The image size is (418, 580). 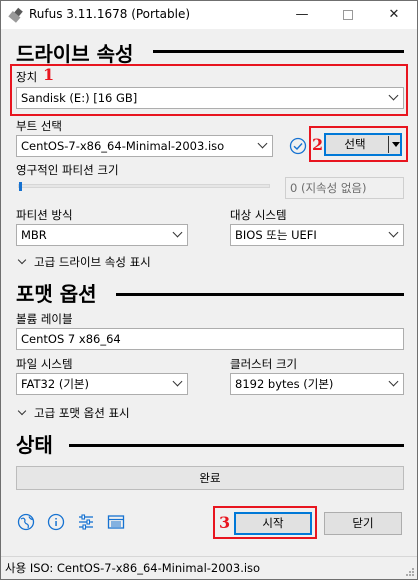 What do you see at coordinates (75, 54) in the screenshot?
I see `drive-properties-heading: 드라이브 속성` at bounding box center [75, 54].